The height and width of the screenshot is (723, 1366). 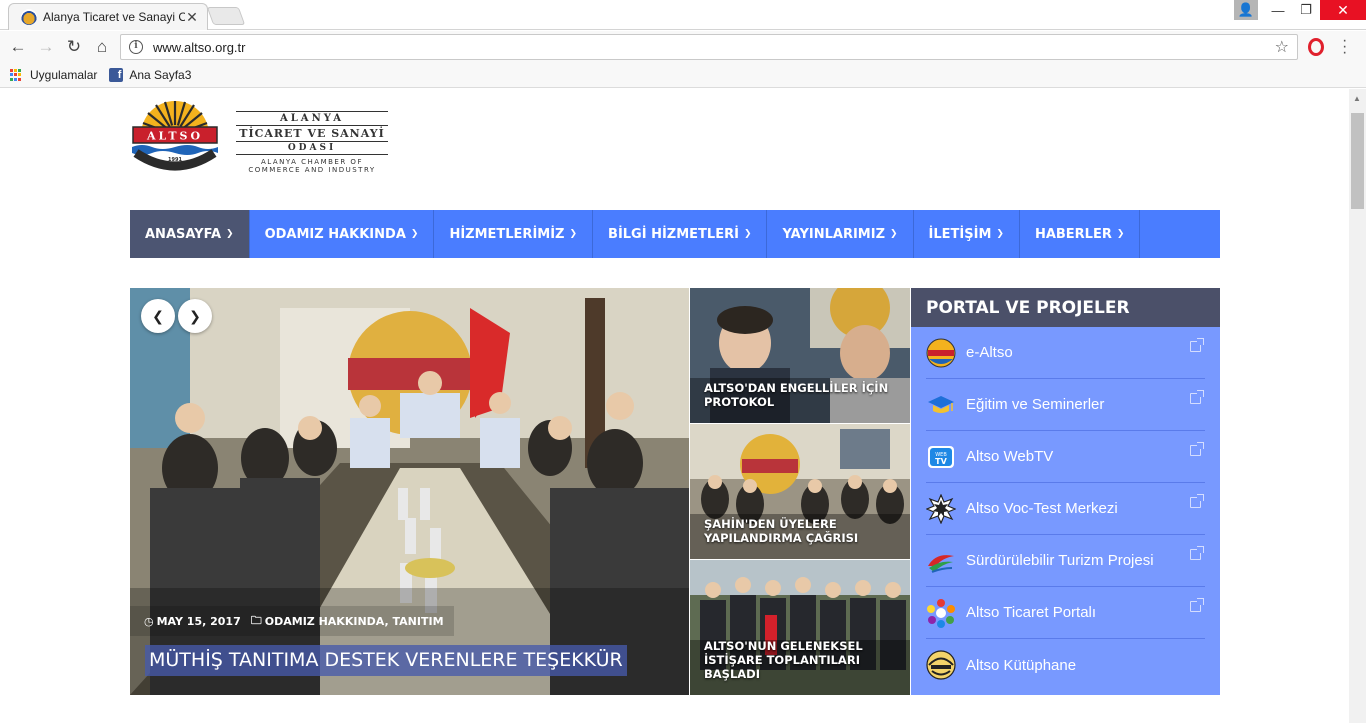 I want to click on graduation-cap-icon, so click(x=941, y=404).